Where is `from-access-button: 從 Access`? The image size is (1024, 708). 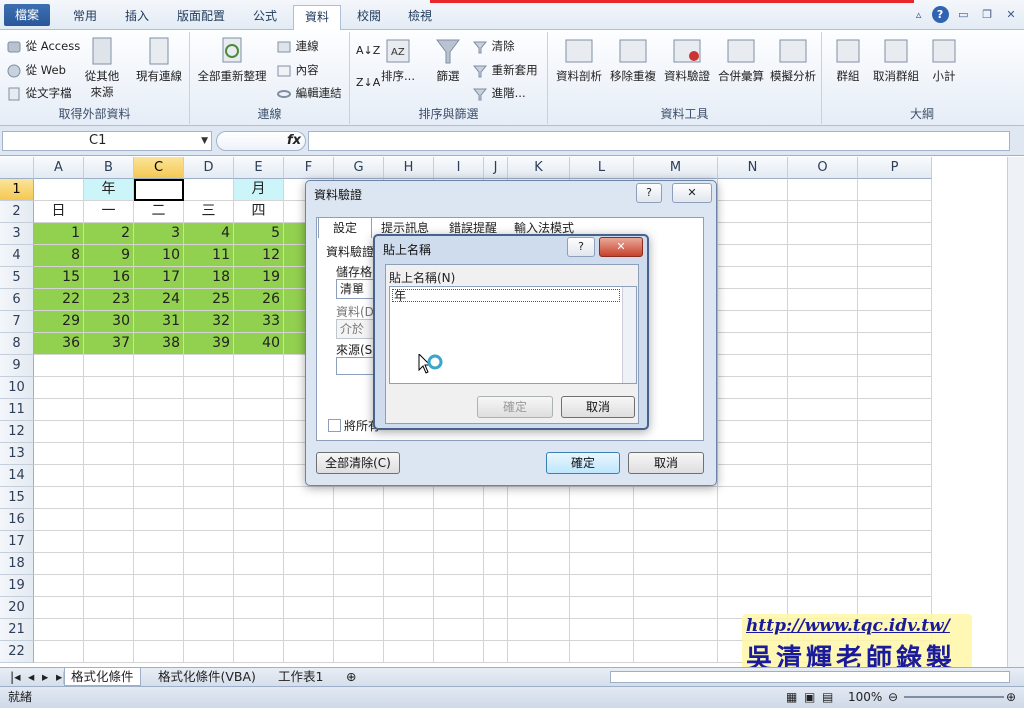 from-access-button: 從 Access is located at coordinates (43, 46).